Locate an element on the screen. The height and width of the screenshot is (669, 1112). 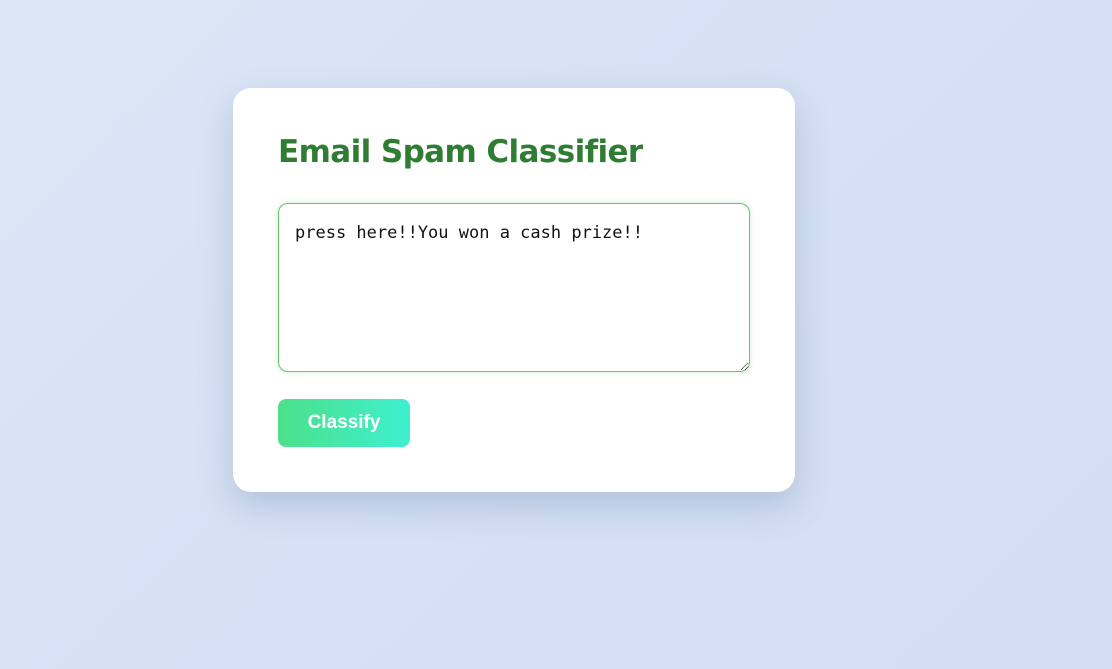
email-input-wrapper: press here!!You won a cash prize!! is located at coordinates (514, 287).